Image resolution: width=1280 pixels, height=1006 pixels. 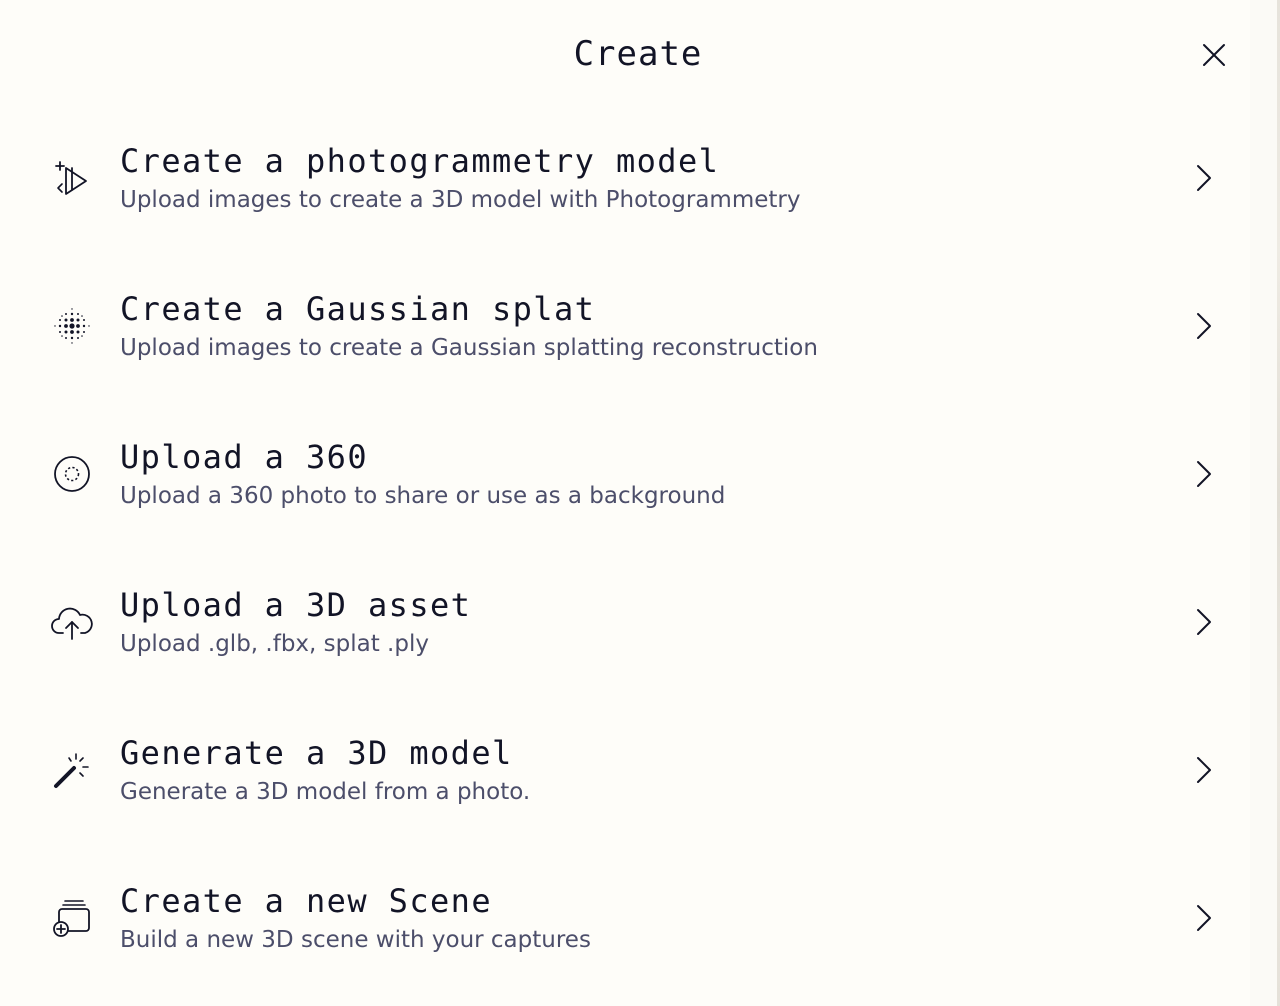 What do you see at coordinates (355, 940) in the screenshot?
I see `option-description: Build a new 3D scene with your captures` at bounding box center [355, 940].